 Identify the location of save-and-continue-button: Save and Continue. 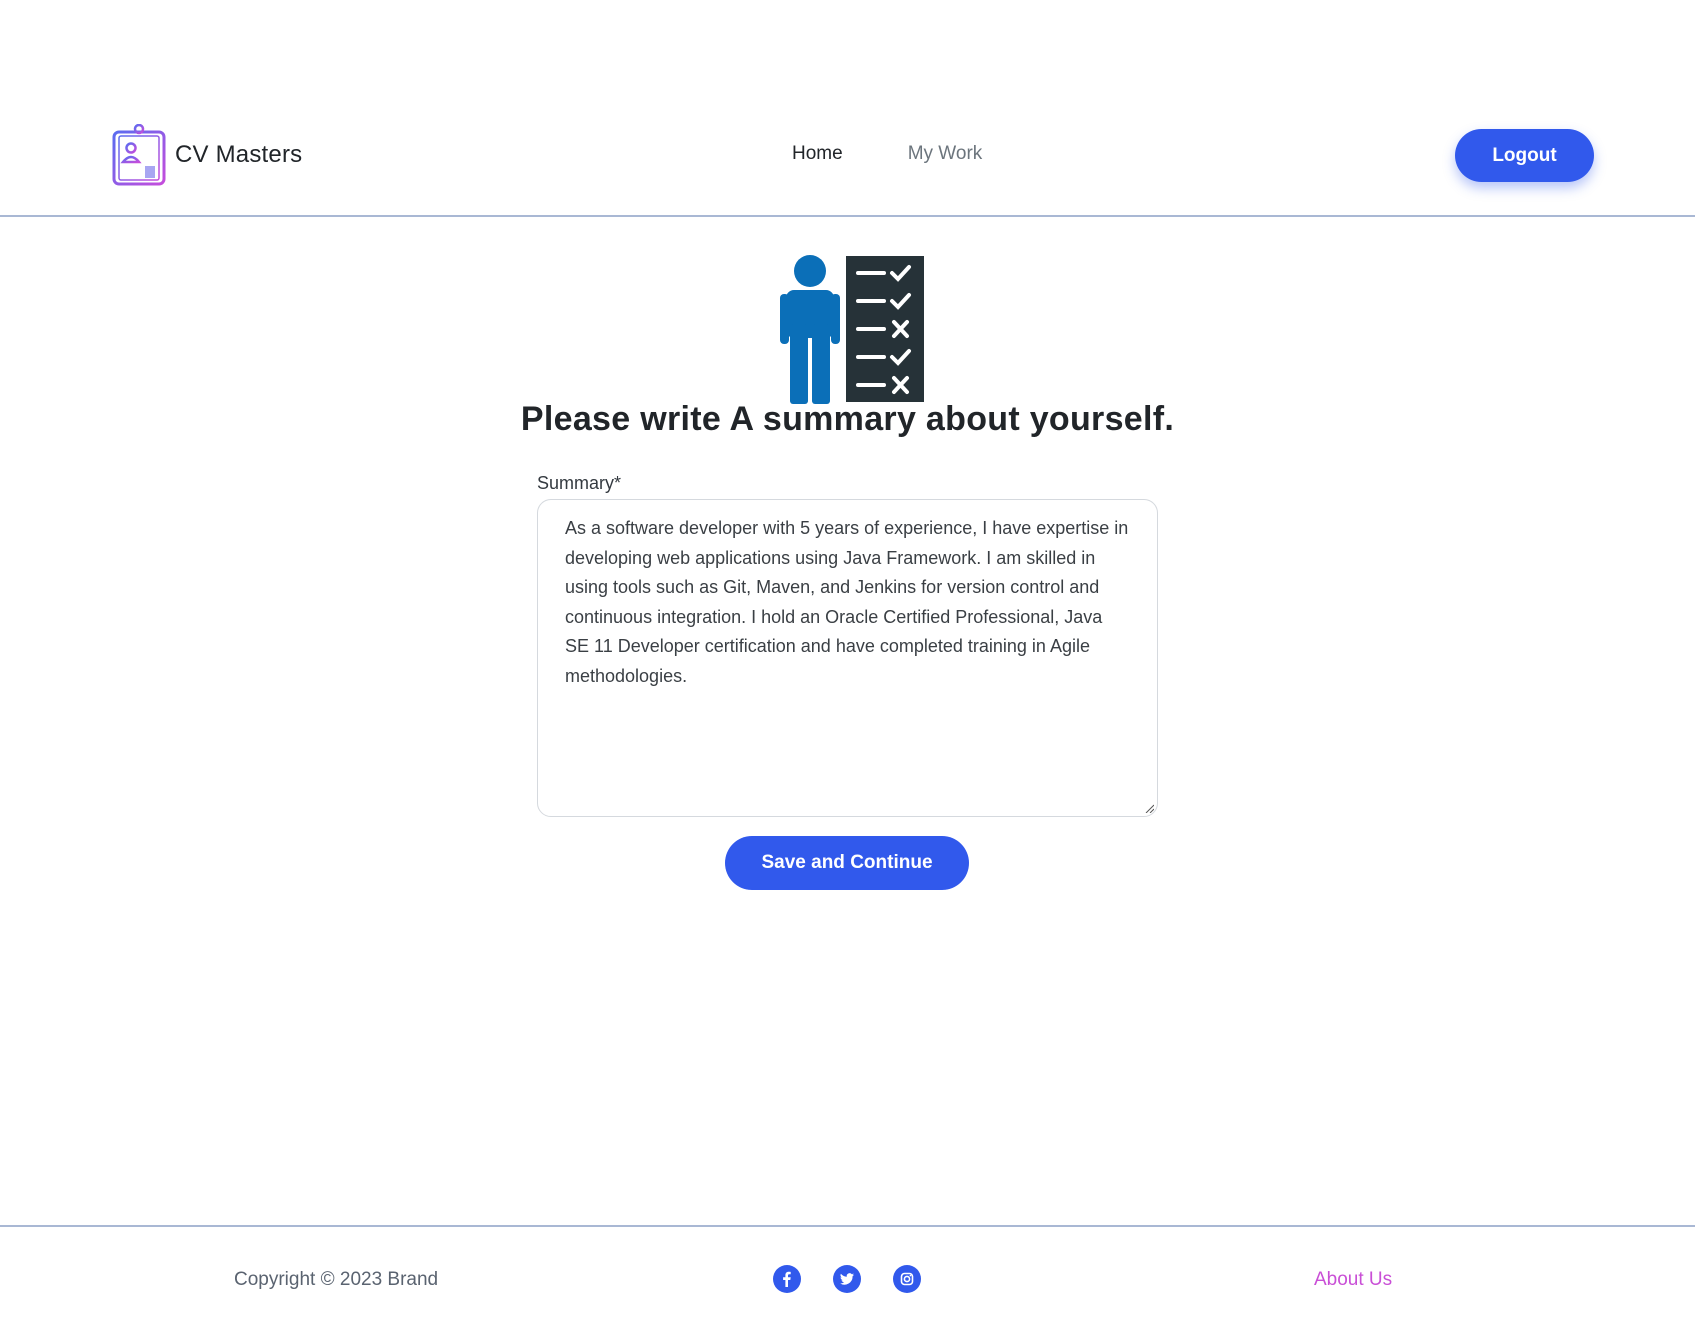
(847, 863).